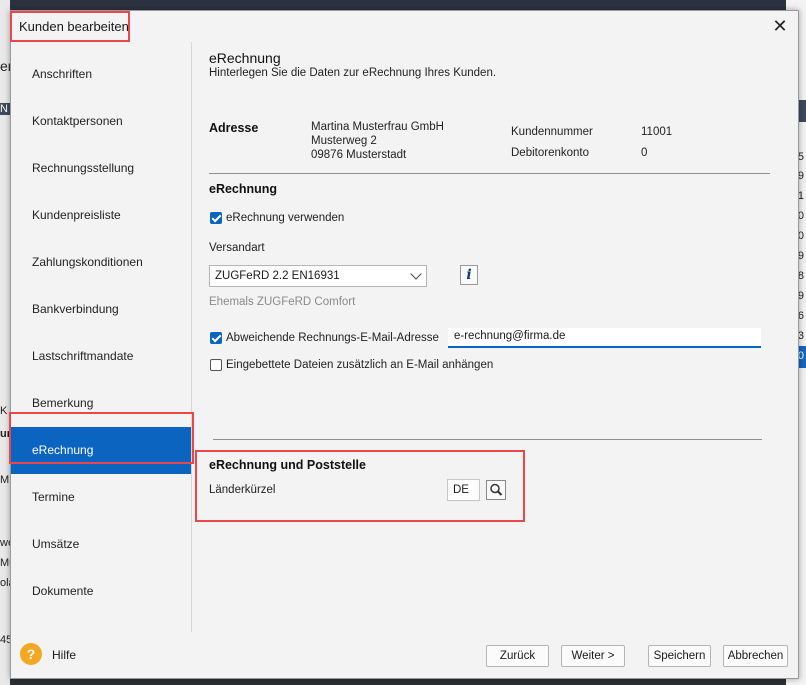 The height and width of the screenshot is (685, 806). Describe the element at coordinates (243, 189) in the screenshot. I see `erechnung-section-title: eRechnung` at that location.